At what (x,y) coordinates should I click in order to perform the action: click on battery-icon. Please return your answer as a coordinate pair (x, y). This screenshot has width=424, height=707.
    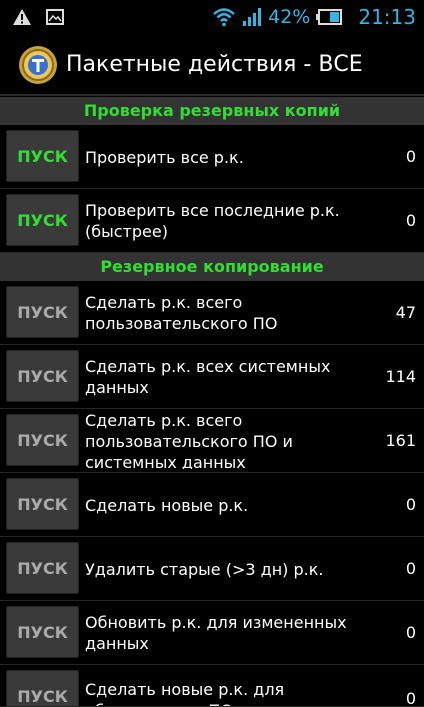
    Looking at the image, I should click on (329, 17).